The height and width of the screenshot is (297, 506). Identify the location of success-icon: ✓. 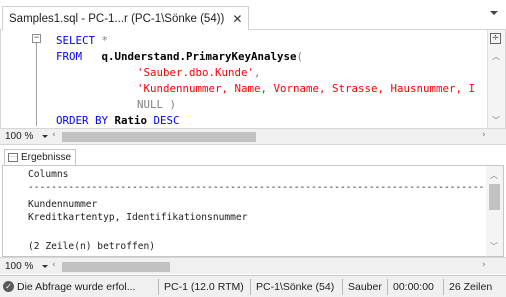
(8, 286).